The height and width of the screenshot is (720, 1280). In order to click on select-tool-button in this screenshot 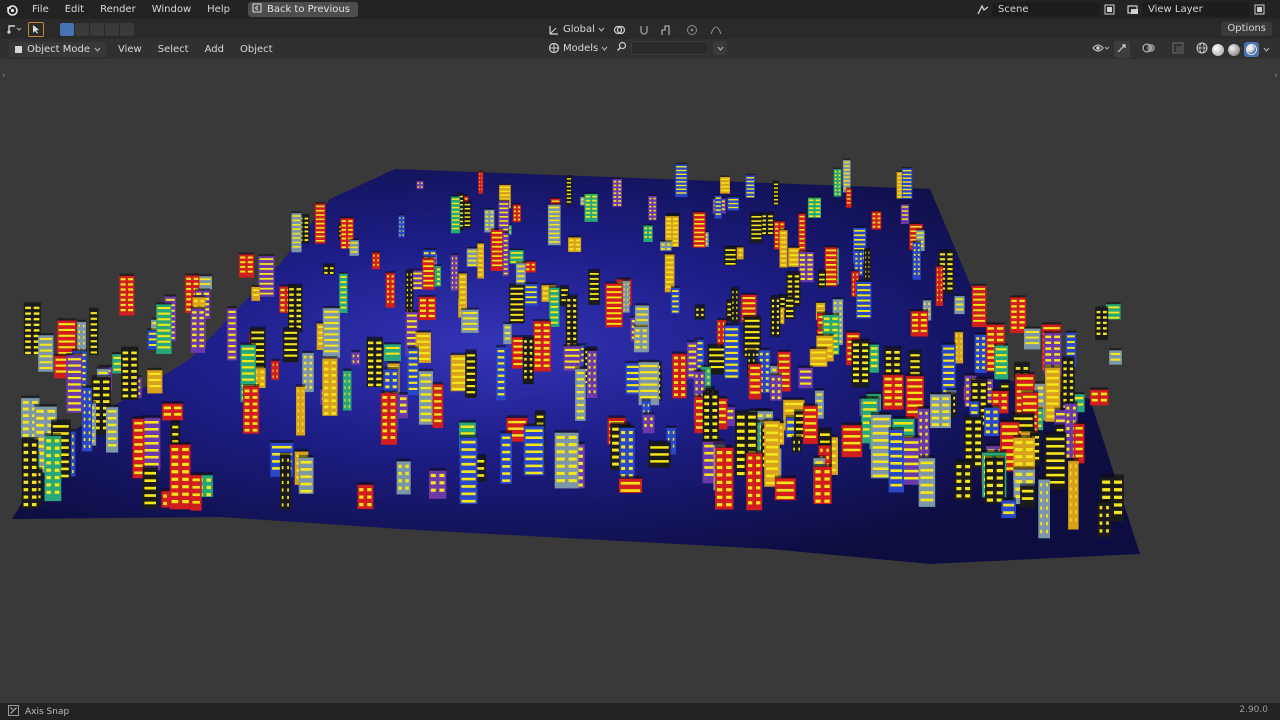, I will do `click(36, 29)`.